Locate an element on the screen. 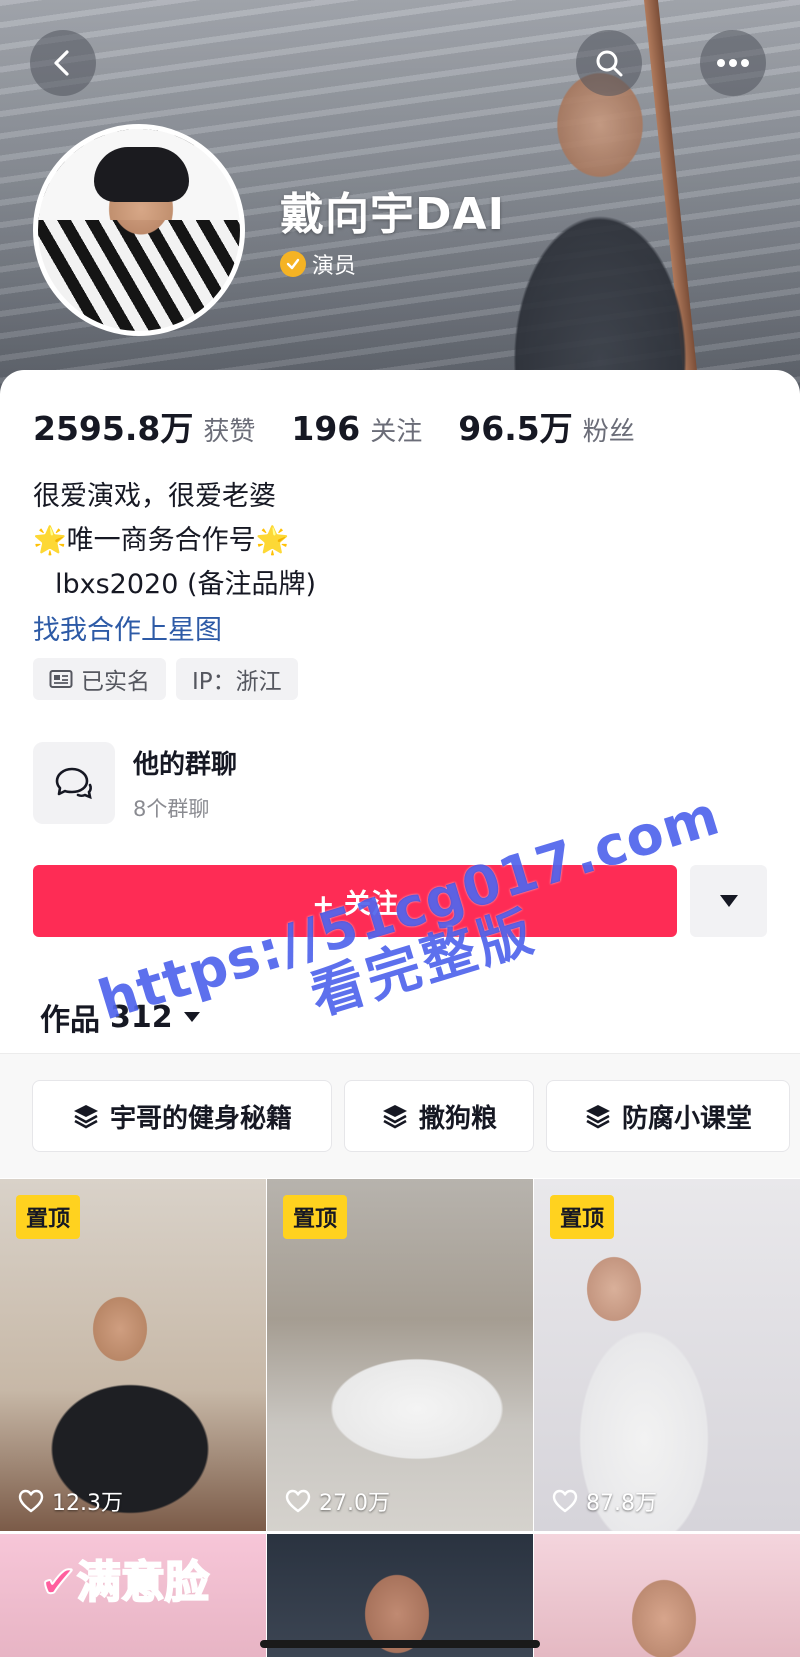 This screenshot has height=1657, width=800. verification-label: 演员 is located at coordinates (318, 264).